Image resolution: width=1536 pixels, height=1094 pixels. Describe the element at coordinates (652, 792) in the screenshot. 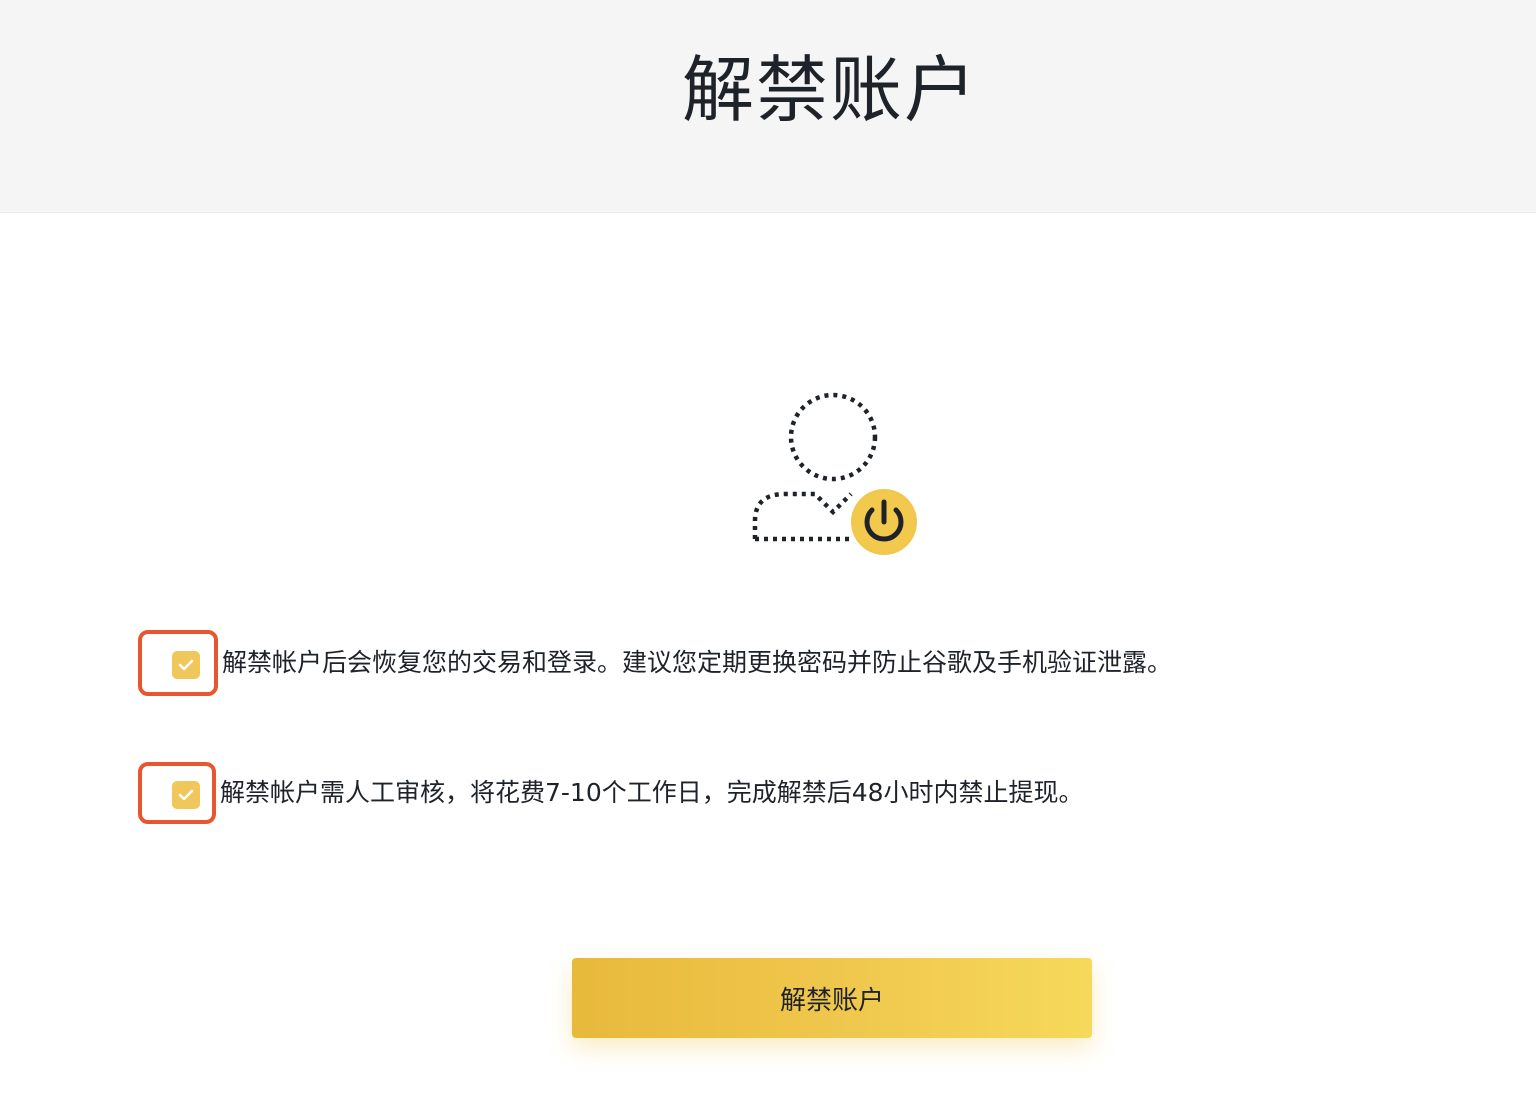

I see `agreement-text-2: 解禁帐户需人工审核，将花费7-10个工作日，完成解禁后48小时内禁止提现。` at that location.